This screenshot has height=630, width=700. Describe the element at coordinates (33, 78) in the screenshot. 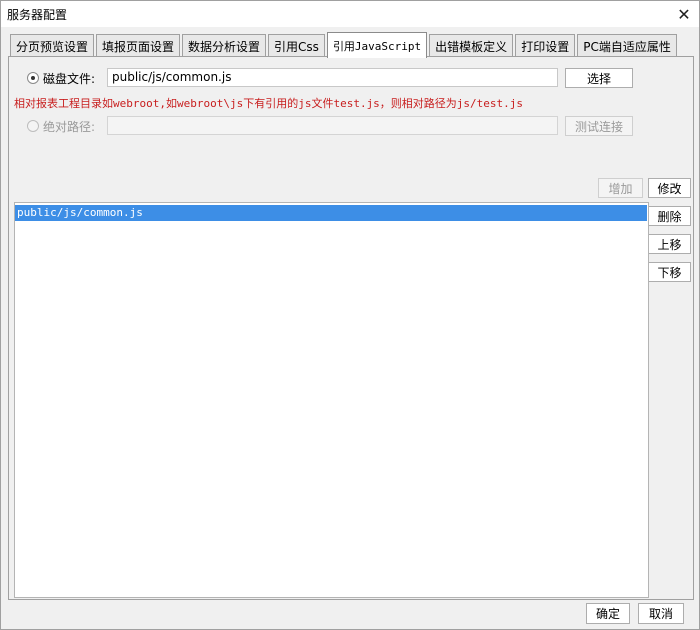

I see `disk-file-radio` at that location.